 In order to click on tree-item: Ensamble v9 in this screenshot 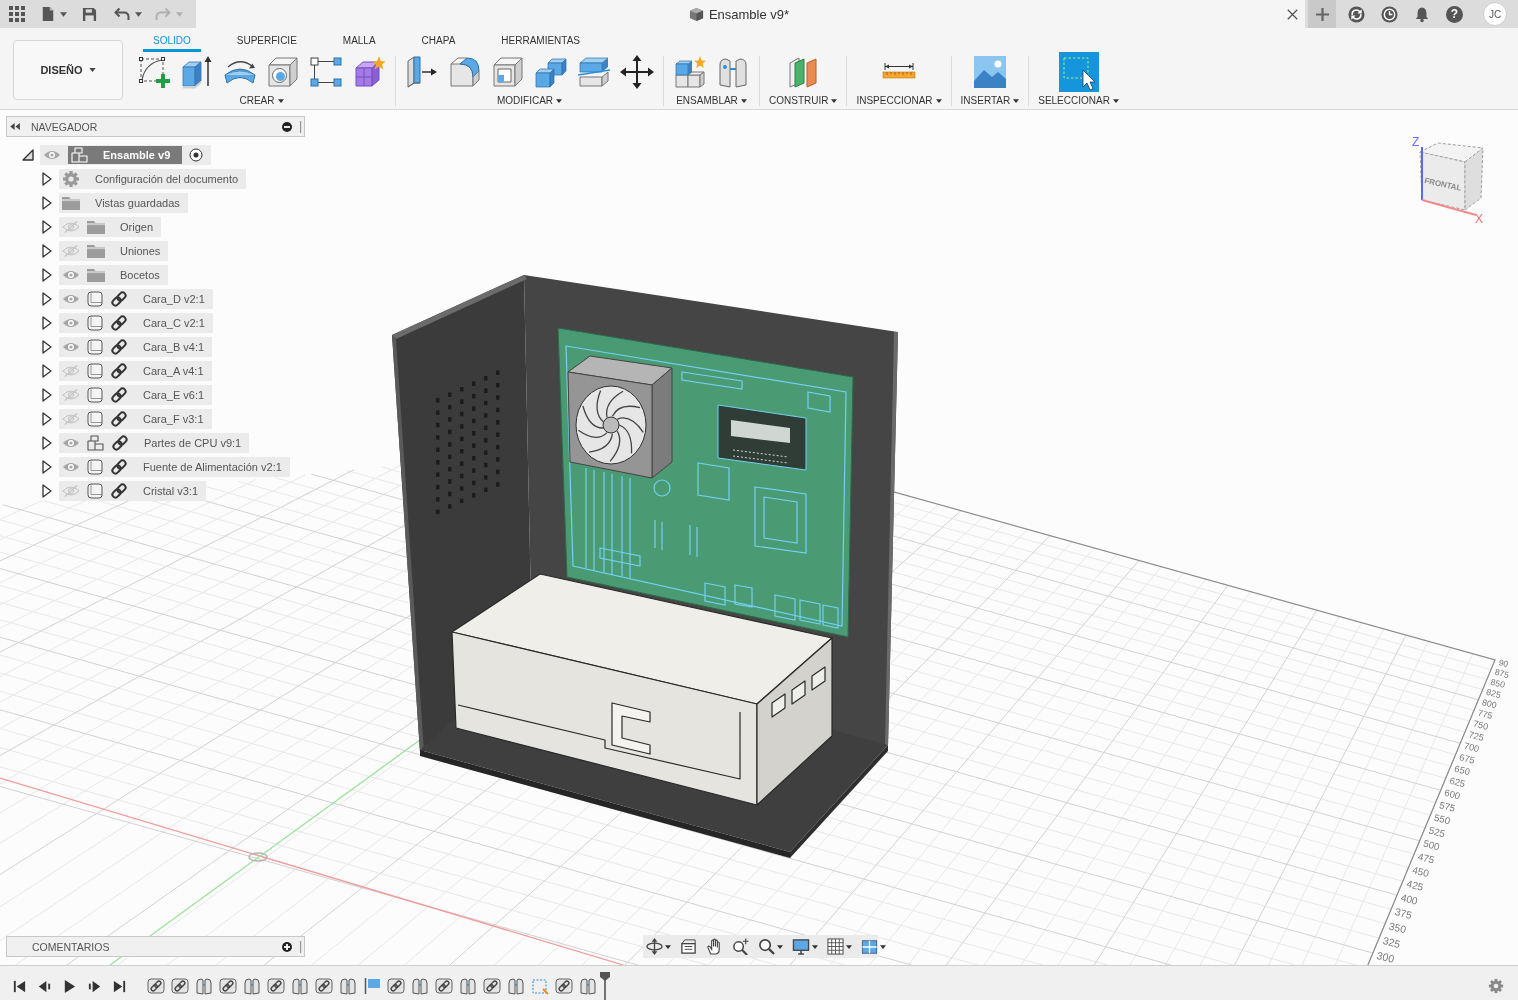, I will do `click(126, 155)`.